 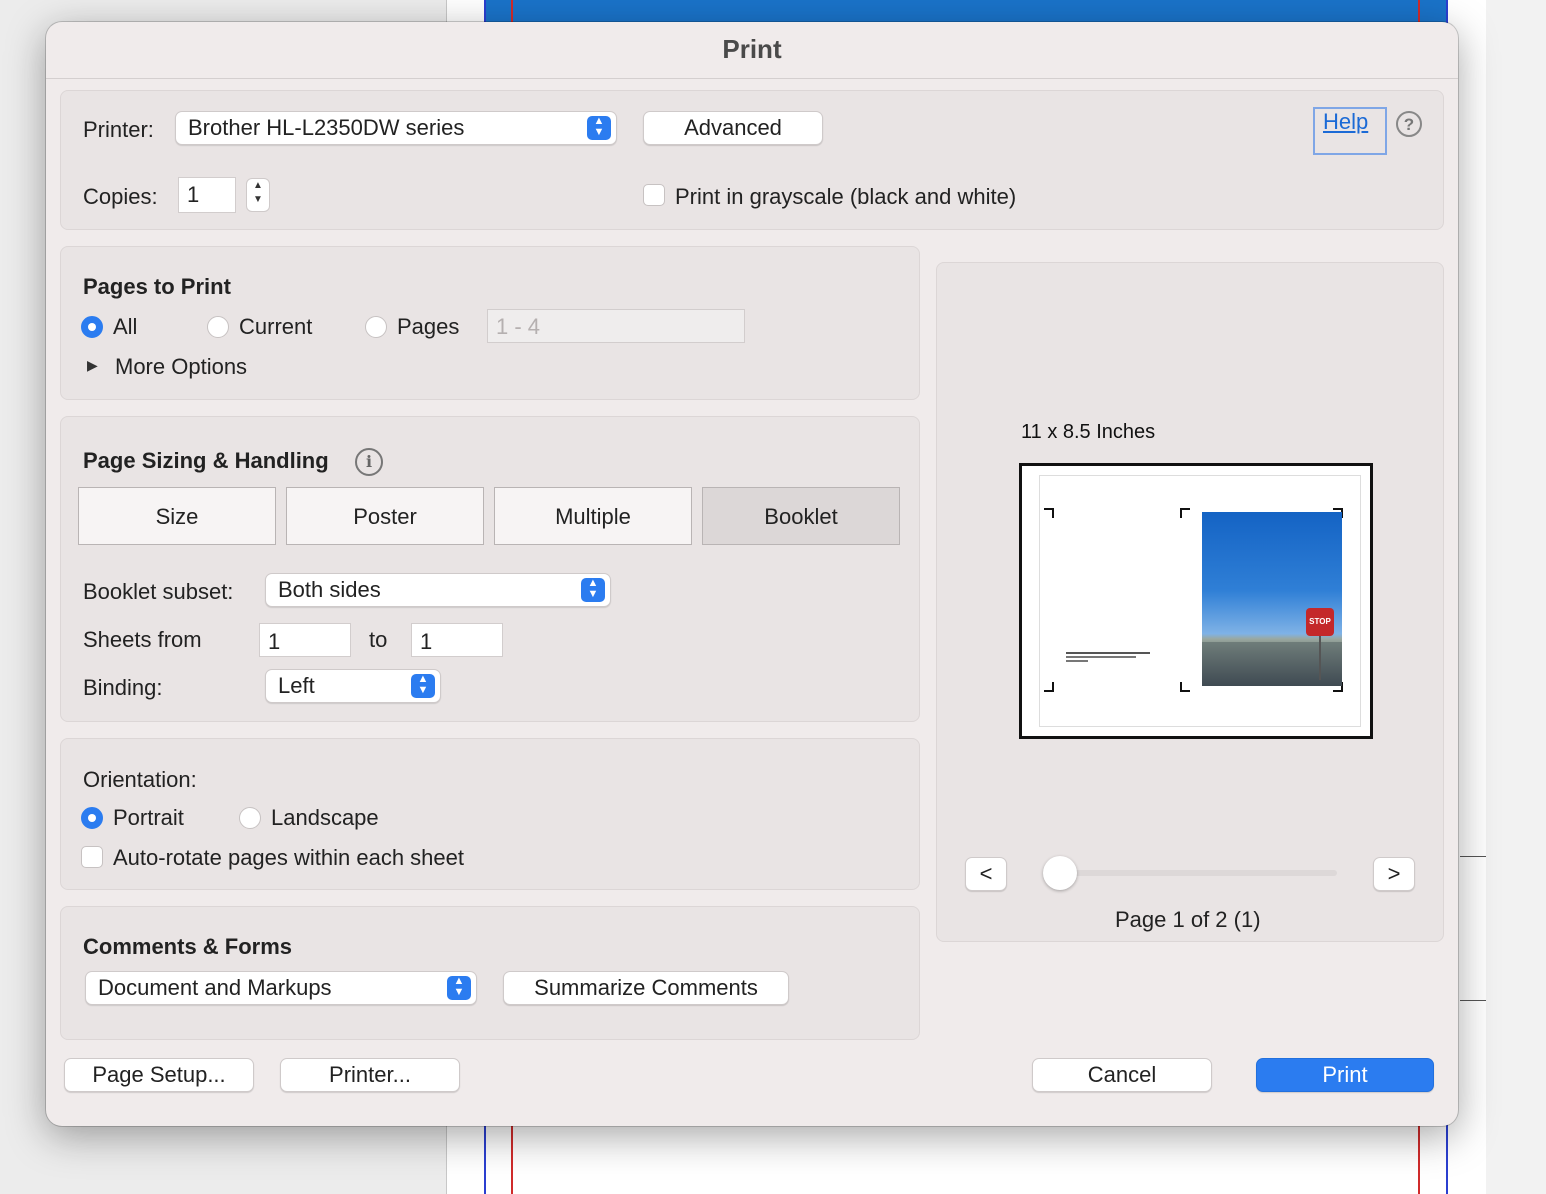 I want to click on disclosure-triangle-icon: ▶, so click(x=92, y=365).